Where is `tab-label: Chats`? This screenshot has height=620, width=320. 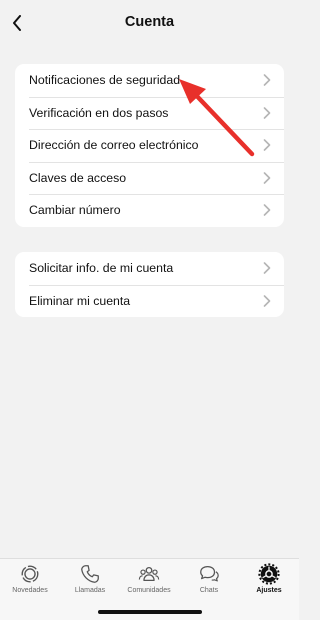
tab-label: Chats is located at coordinates (209, 590).